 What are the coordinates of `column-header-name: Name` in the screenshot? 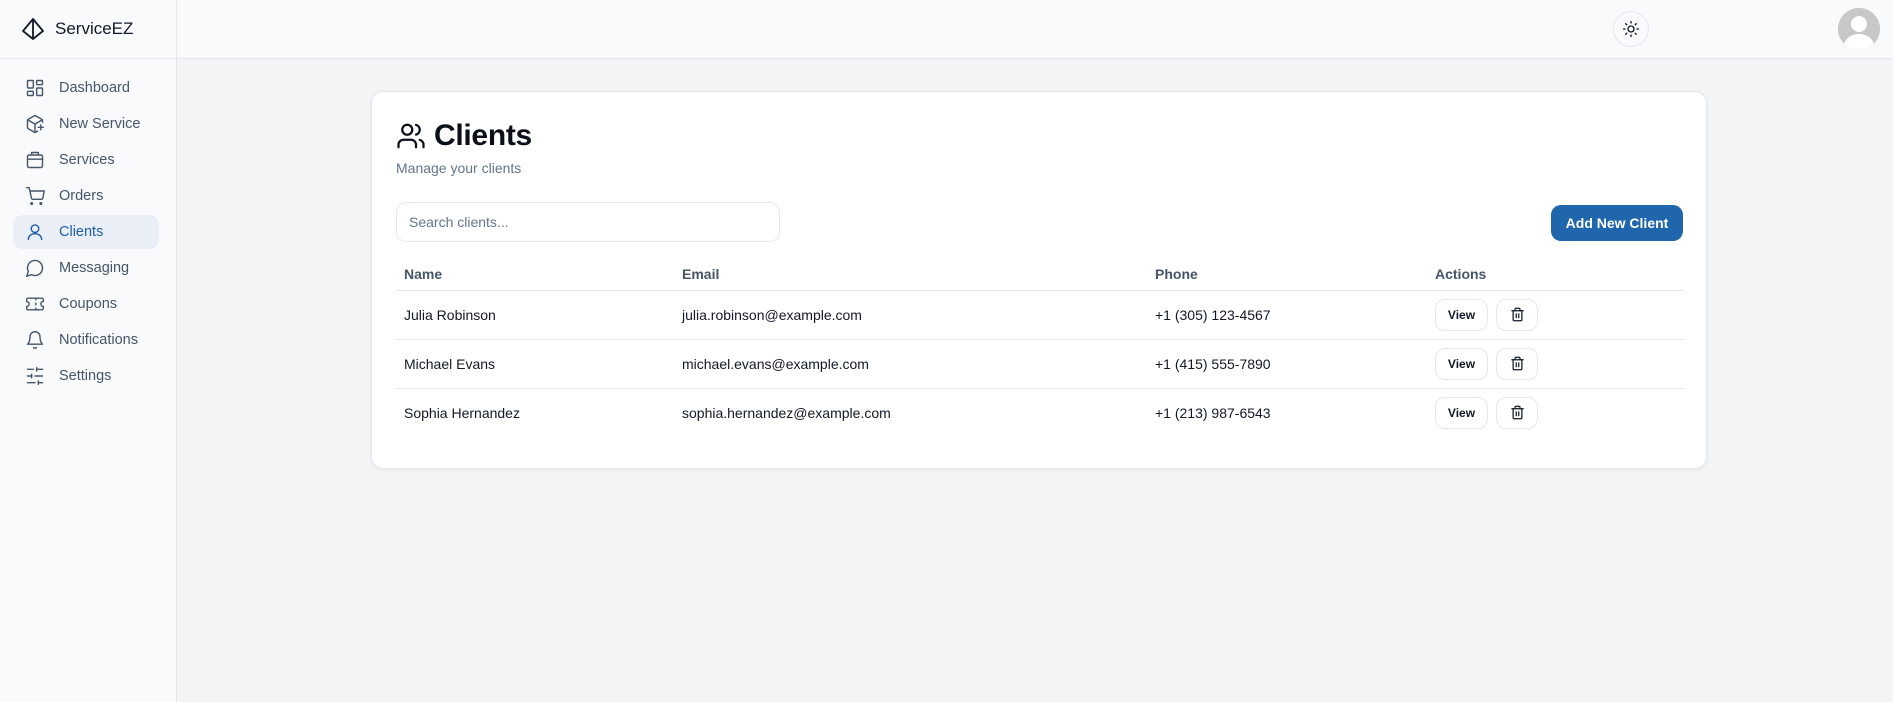 It's located at (535, 274).